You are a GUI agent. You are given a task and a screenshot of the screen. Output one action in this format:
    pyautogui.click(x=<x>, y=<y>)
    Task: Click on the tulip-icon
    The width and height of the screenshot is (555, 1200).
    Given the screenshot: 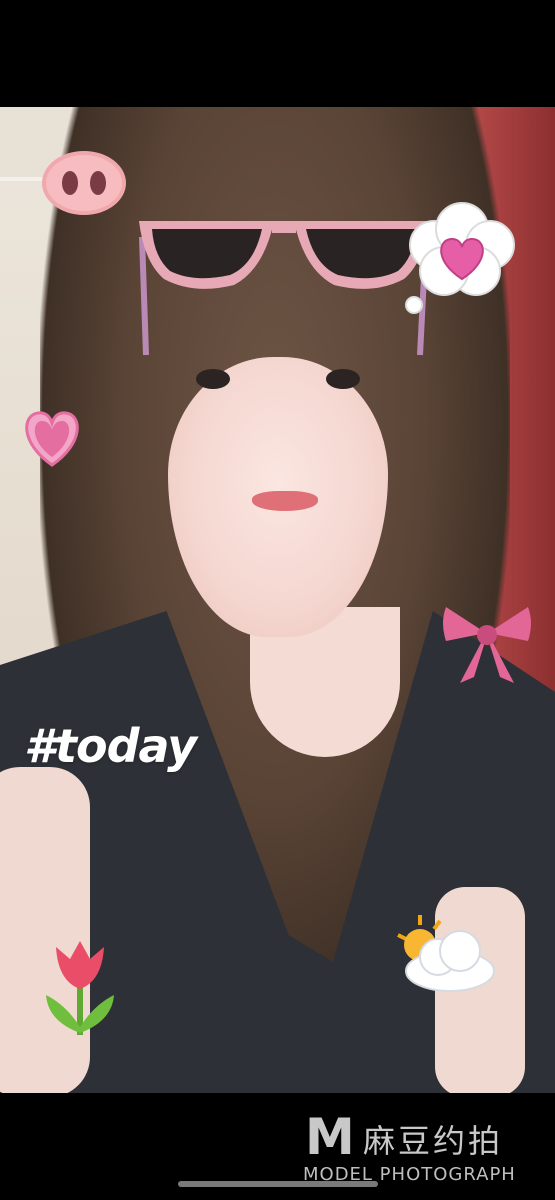 What is the action you would take?
    pyautogui.click(x=80, y=988)
    